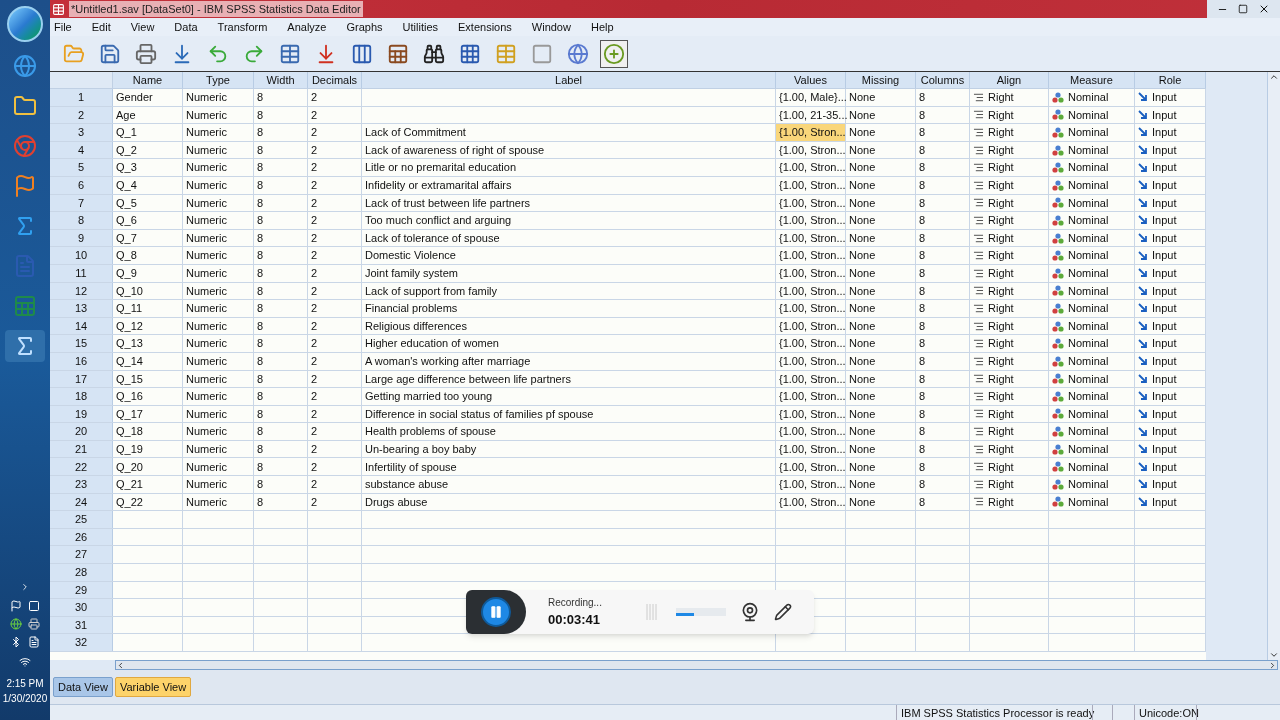  What do you see at coordinates (1092, 80) in the screenshot?
I see `column-header: Measure` at bounding box center [1092, 80].